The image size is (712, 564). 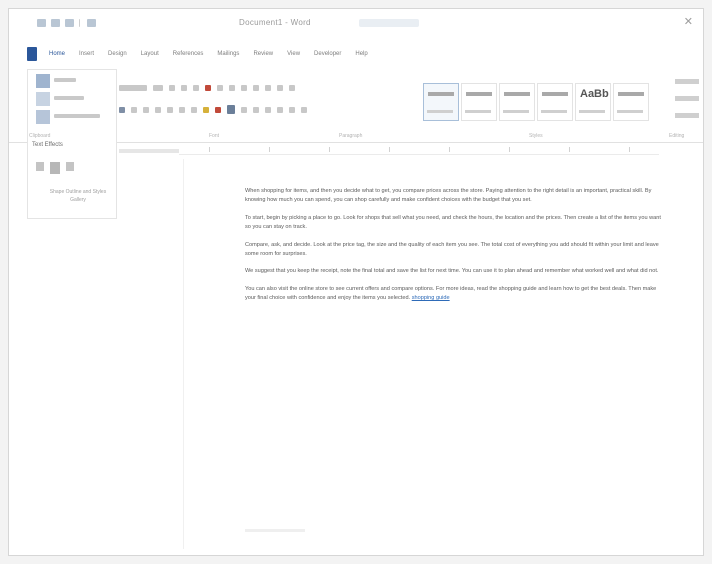 I want to click on tab-references: References, so click(x=188, y=54).